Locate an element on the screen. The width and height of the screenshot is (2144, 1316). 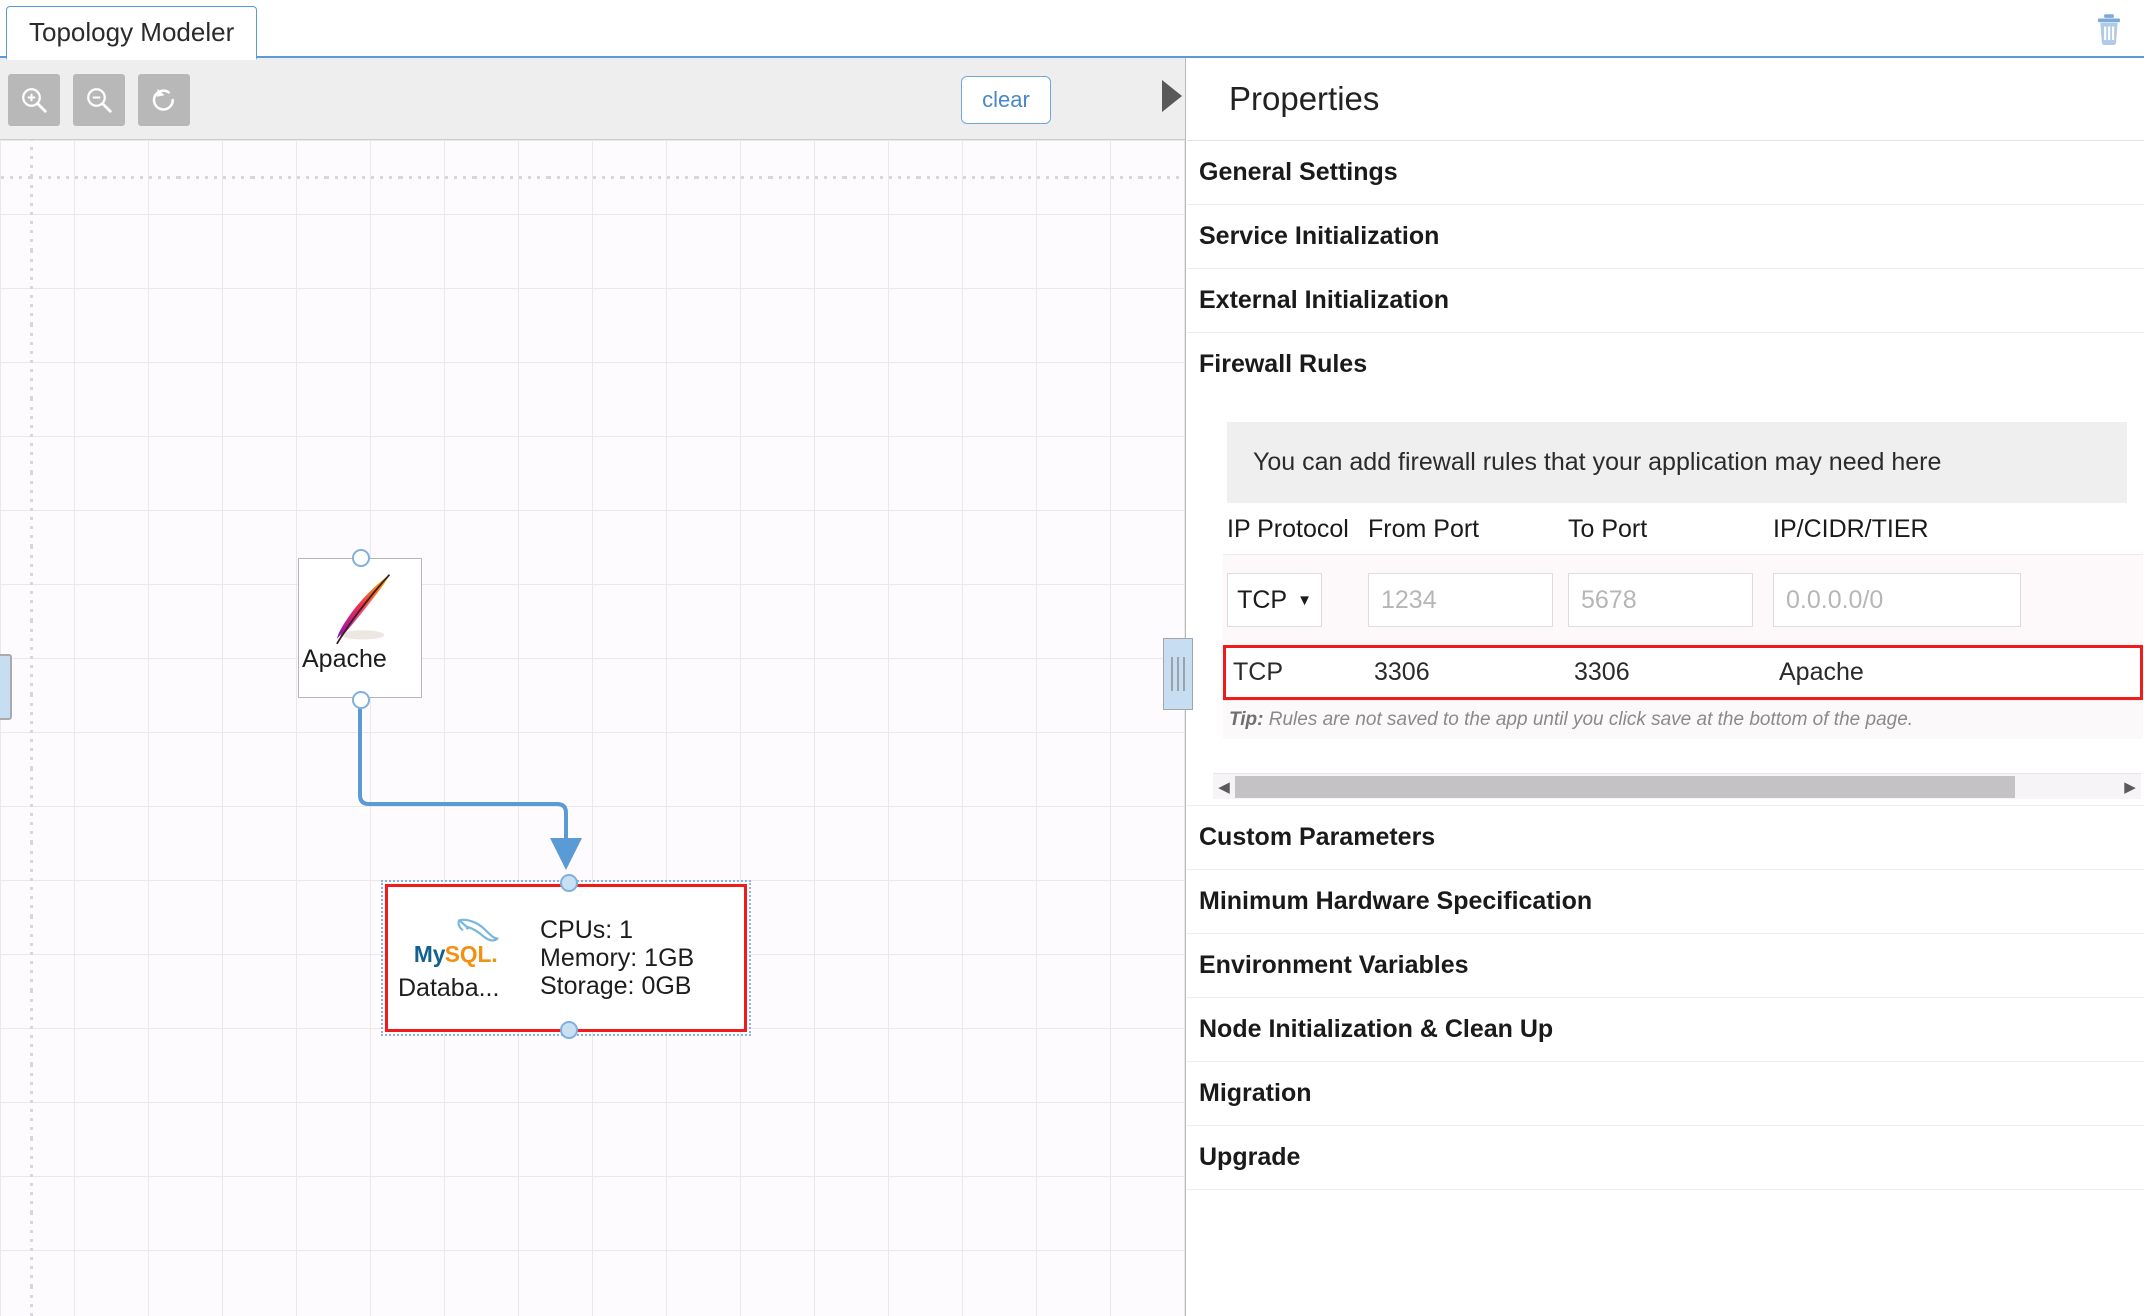
node-database-port-top is located at coordinates (569, 883).